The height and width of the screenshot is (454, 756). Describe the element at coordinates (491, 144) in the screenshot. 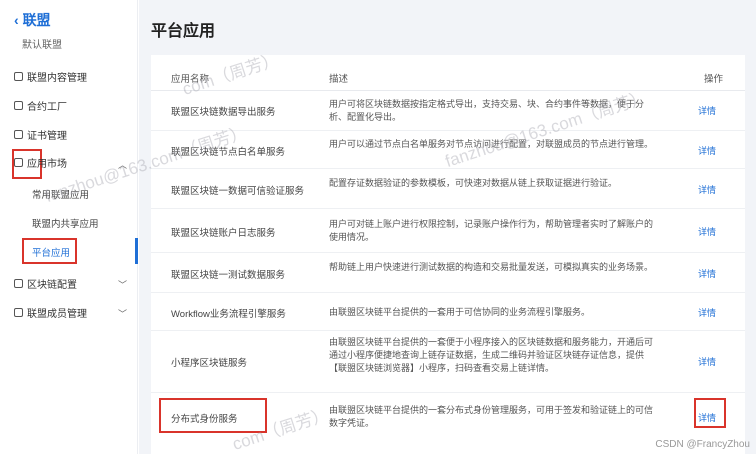

I see `app-desc: 用户可以通过节点白名单服务对节点访问进行配置，对联盟成员的节点进行管理。` at that location.